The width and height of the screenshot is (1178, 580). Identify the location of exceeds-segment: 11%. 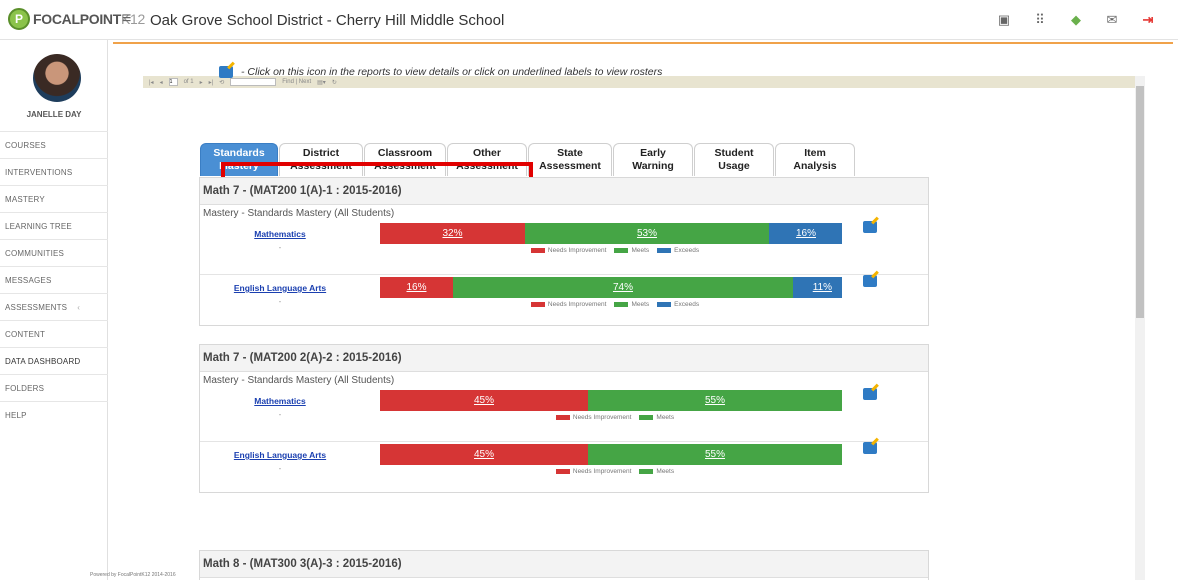
(817, 287).